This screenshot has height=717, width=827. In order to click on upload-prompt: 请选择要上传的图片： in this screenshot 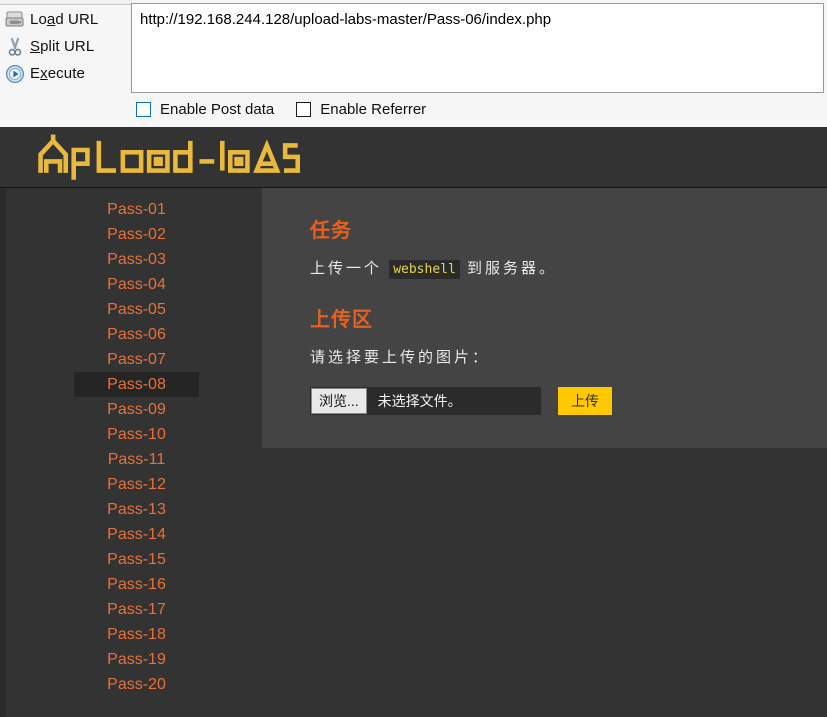, I will do `click(400, 357)`.